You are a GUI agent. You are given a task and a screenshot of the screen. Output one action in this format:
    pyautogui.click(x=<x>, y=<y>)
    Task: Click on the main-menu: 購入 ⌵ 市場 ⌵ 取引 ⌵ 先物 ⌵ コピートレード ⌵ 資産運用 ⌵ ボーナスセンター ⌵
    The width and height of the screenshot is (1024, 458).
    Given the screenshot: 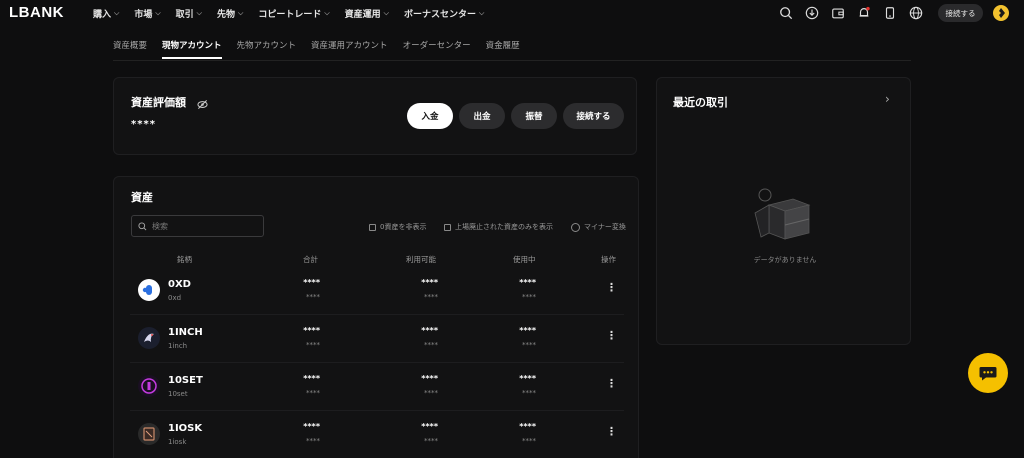 What is the action you would take?
    pyautogui.click(x=296, y=13)
    